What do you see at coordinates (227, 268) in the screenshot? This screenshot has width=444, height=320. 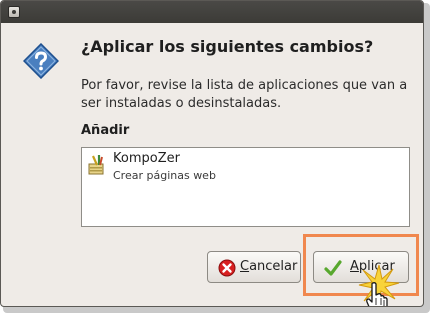 I see `cancel-icon` at bounding box center [227, 268].